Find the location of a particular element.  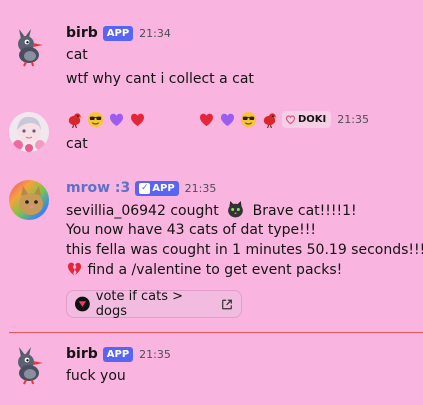

anime-girl-avatar-icon is located at coordinates (29, 132).